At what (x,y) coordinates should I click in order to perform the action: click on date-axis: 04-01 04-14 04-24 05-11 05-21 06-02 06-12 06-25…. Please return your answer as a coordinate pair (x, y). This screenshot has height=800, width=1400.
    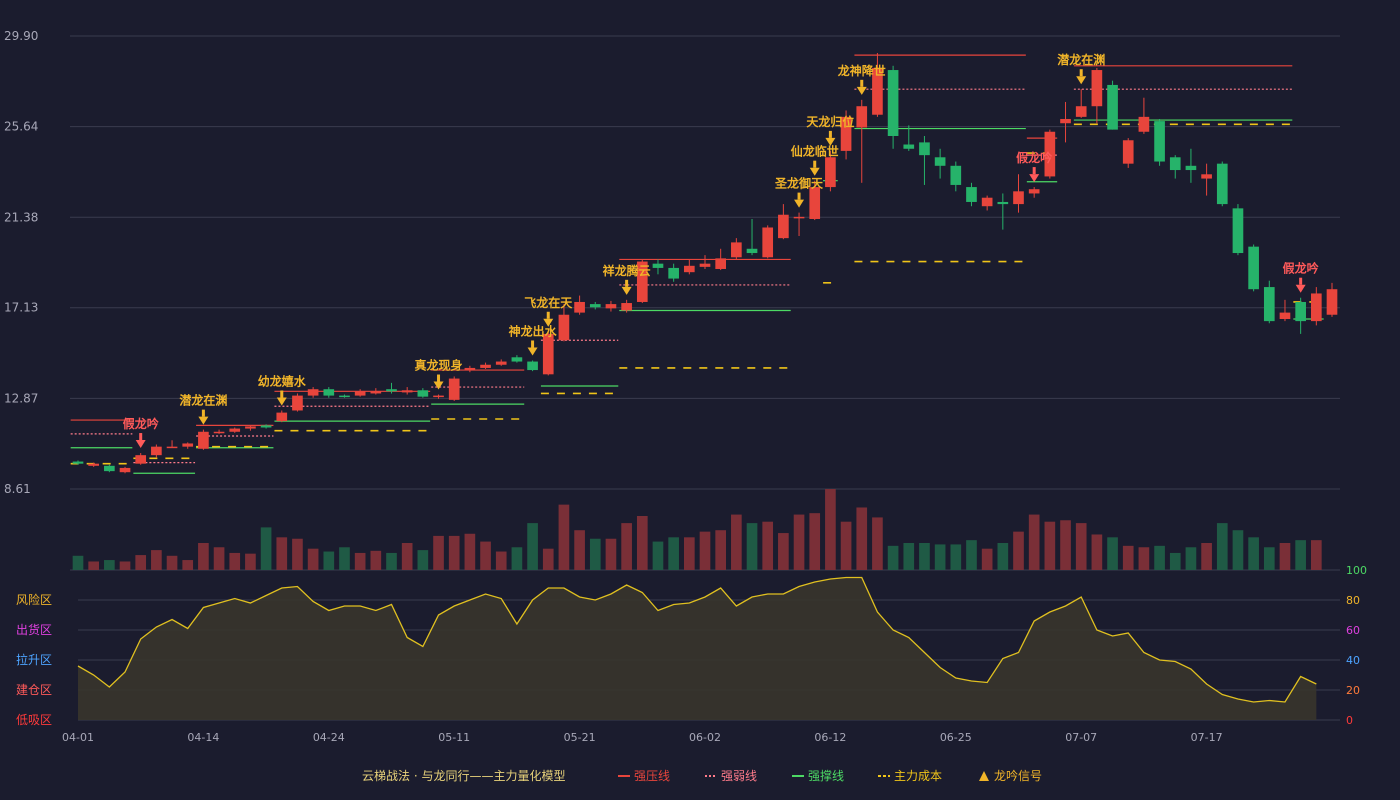
    Looking at the image, I should click on (642, 737).